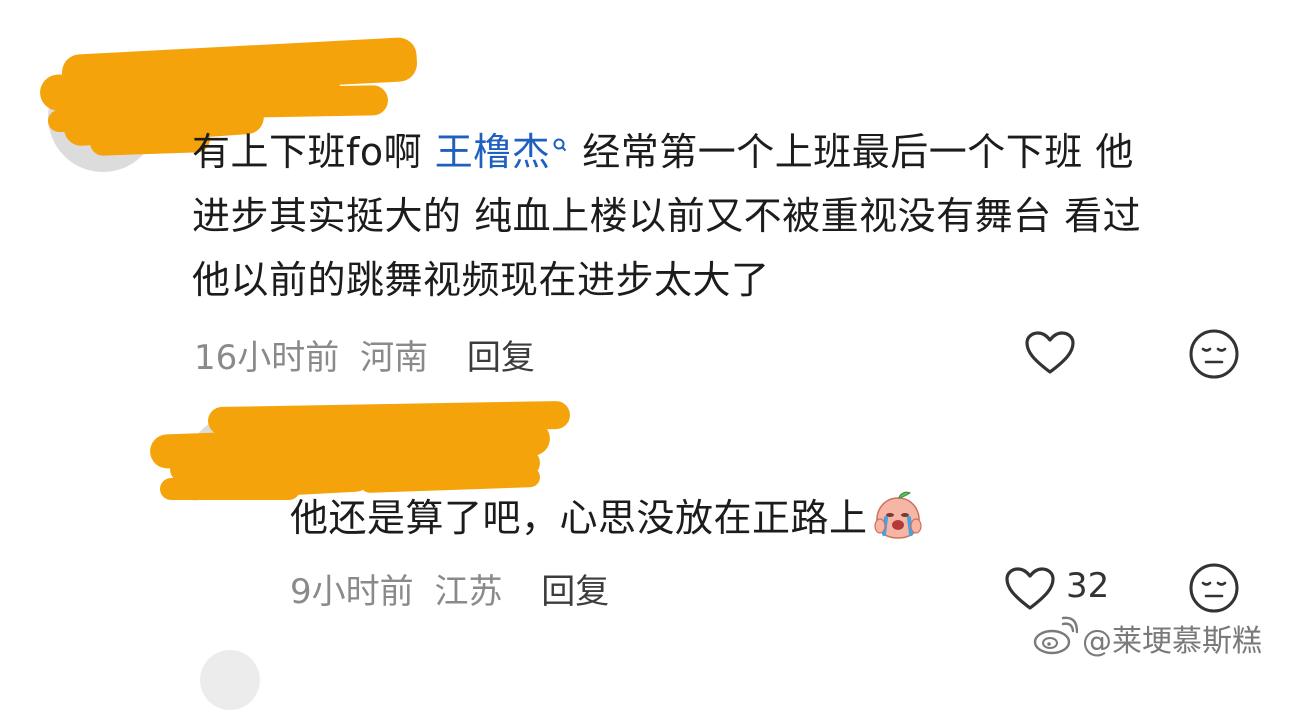 Image resolution: width=1290 pixels, height=710 pixels. I want to click on comment-2-body: 他还是算了吧，心思没放在正路上, so click(607, 518).